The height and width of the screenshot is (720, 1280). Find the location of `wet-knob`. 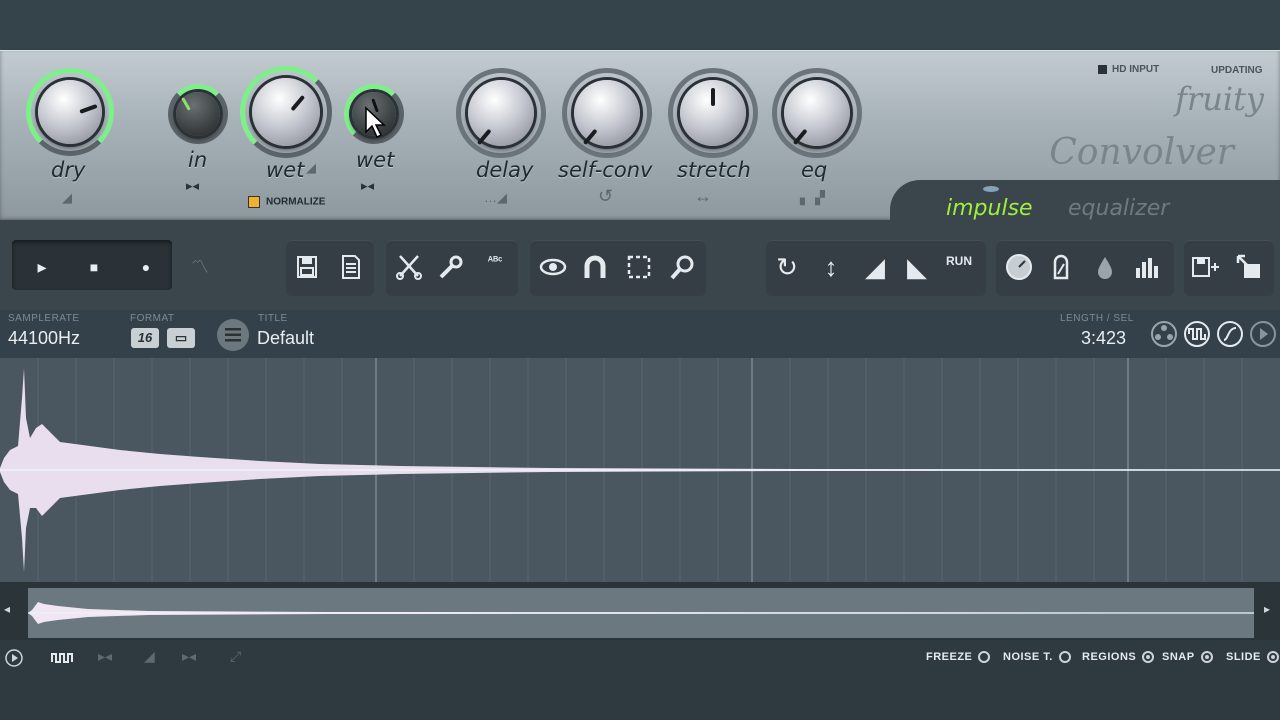

wet-knob is located at coordinates (286, 112).